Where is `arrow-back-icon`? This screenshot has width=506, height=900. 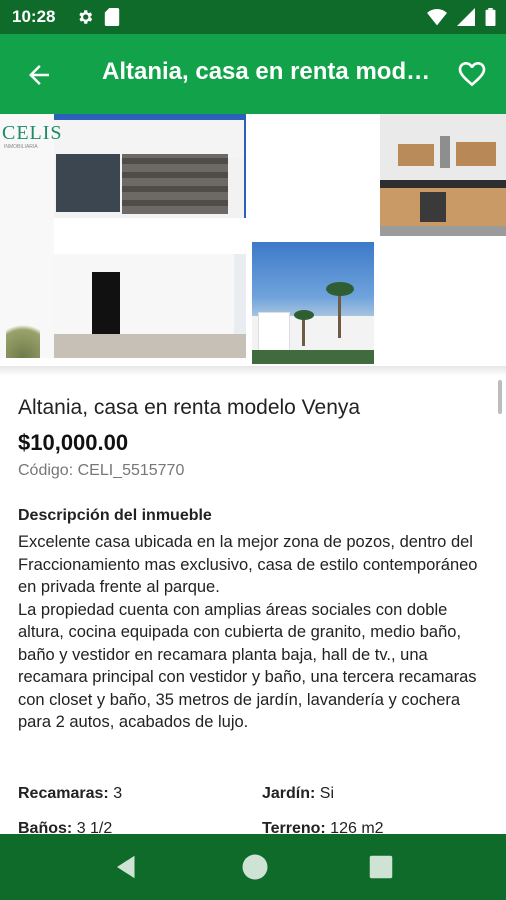 arrow-back-icon is located at coordinates (39, 75).